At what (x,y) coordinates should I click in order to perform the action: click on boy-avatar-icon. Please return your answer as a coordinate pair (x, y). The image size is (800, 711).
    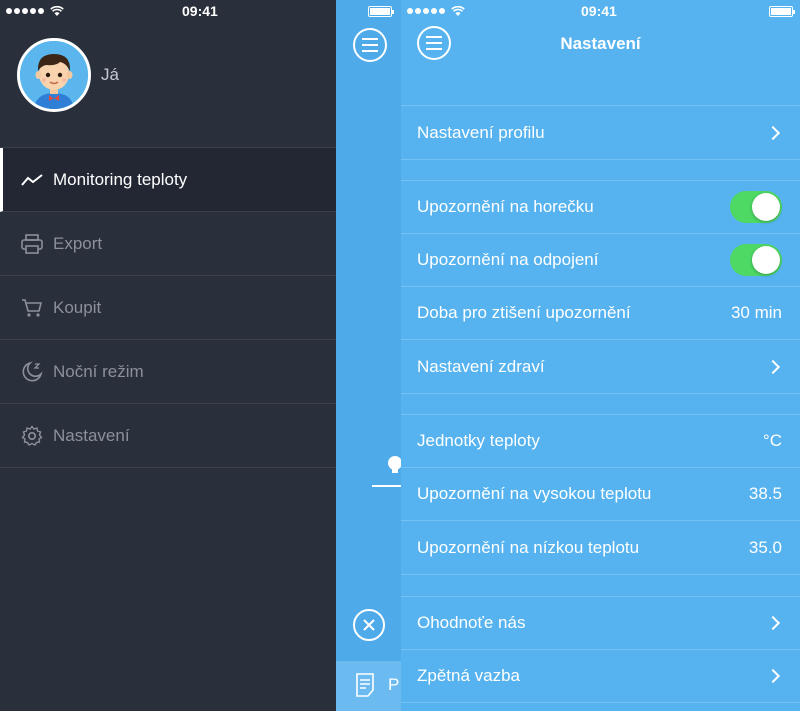
    Looking at the image, I should click on (54, 75).